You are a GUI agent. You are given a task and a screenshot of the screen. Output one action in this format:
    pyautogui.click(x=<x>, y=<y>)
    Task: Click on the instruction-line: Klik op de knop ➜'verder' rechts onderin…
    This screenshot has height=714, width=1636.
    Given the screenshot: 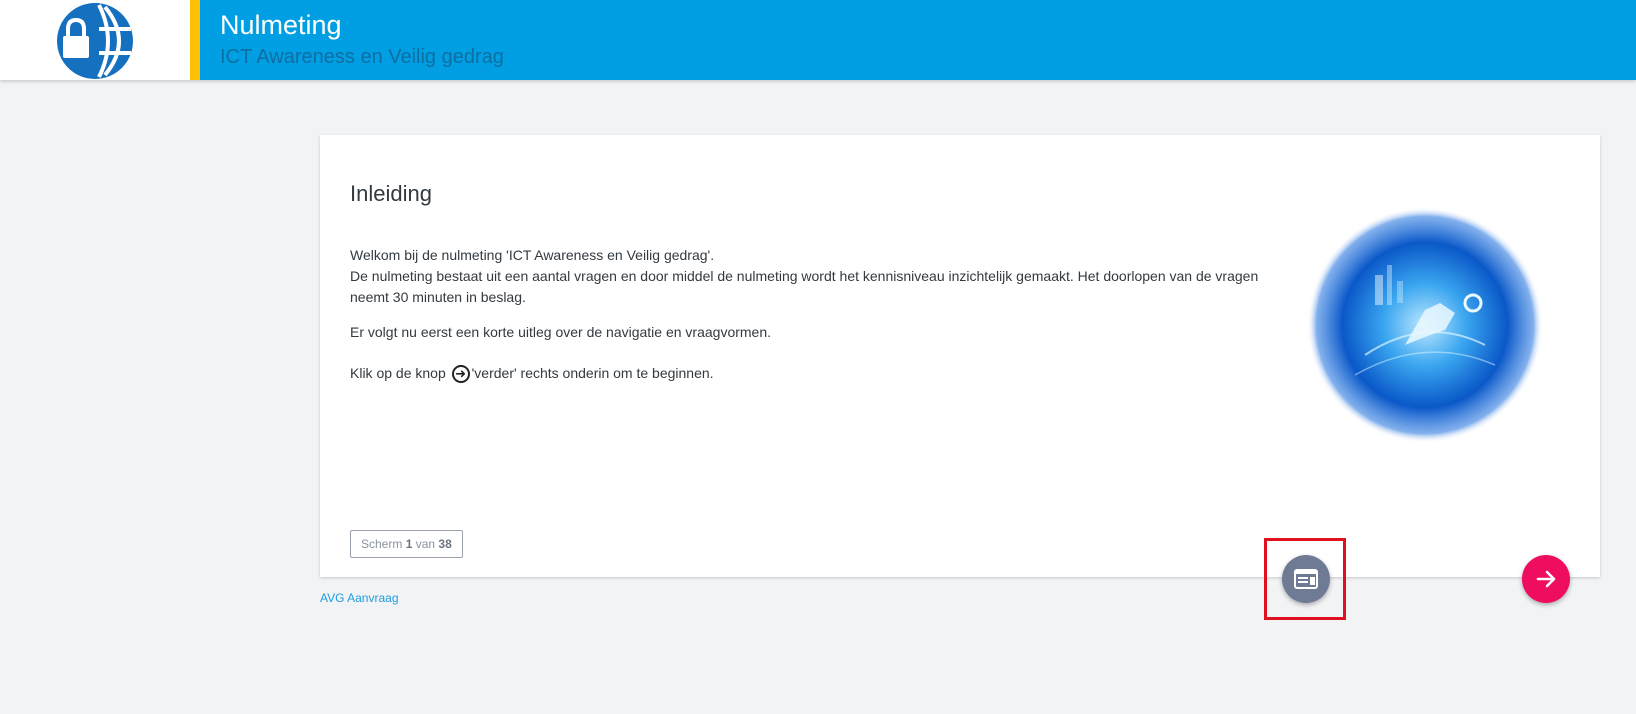 What is the action you would take?
    pyautogui.click(x=810, y=373)
    